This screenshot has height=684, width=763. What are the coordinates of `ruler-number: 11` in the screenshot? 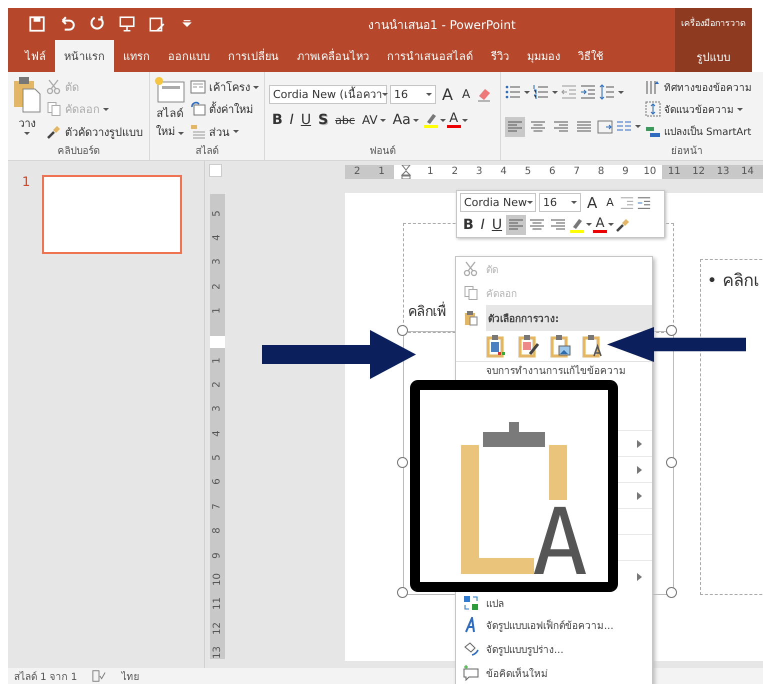 It's located at (674, 171).